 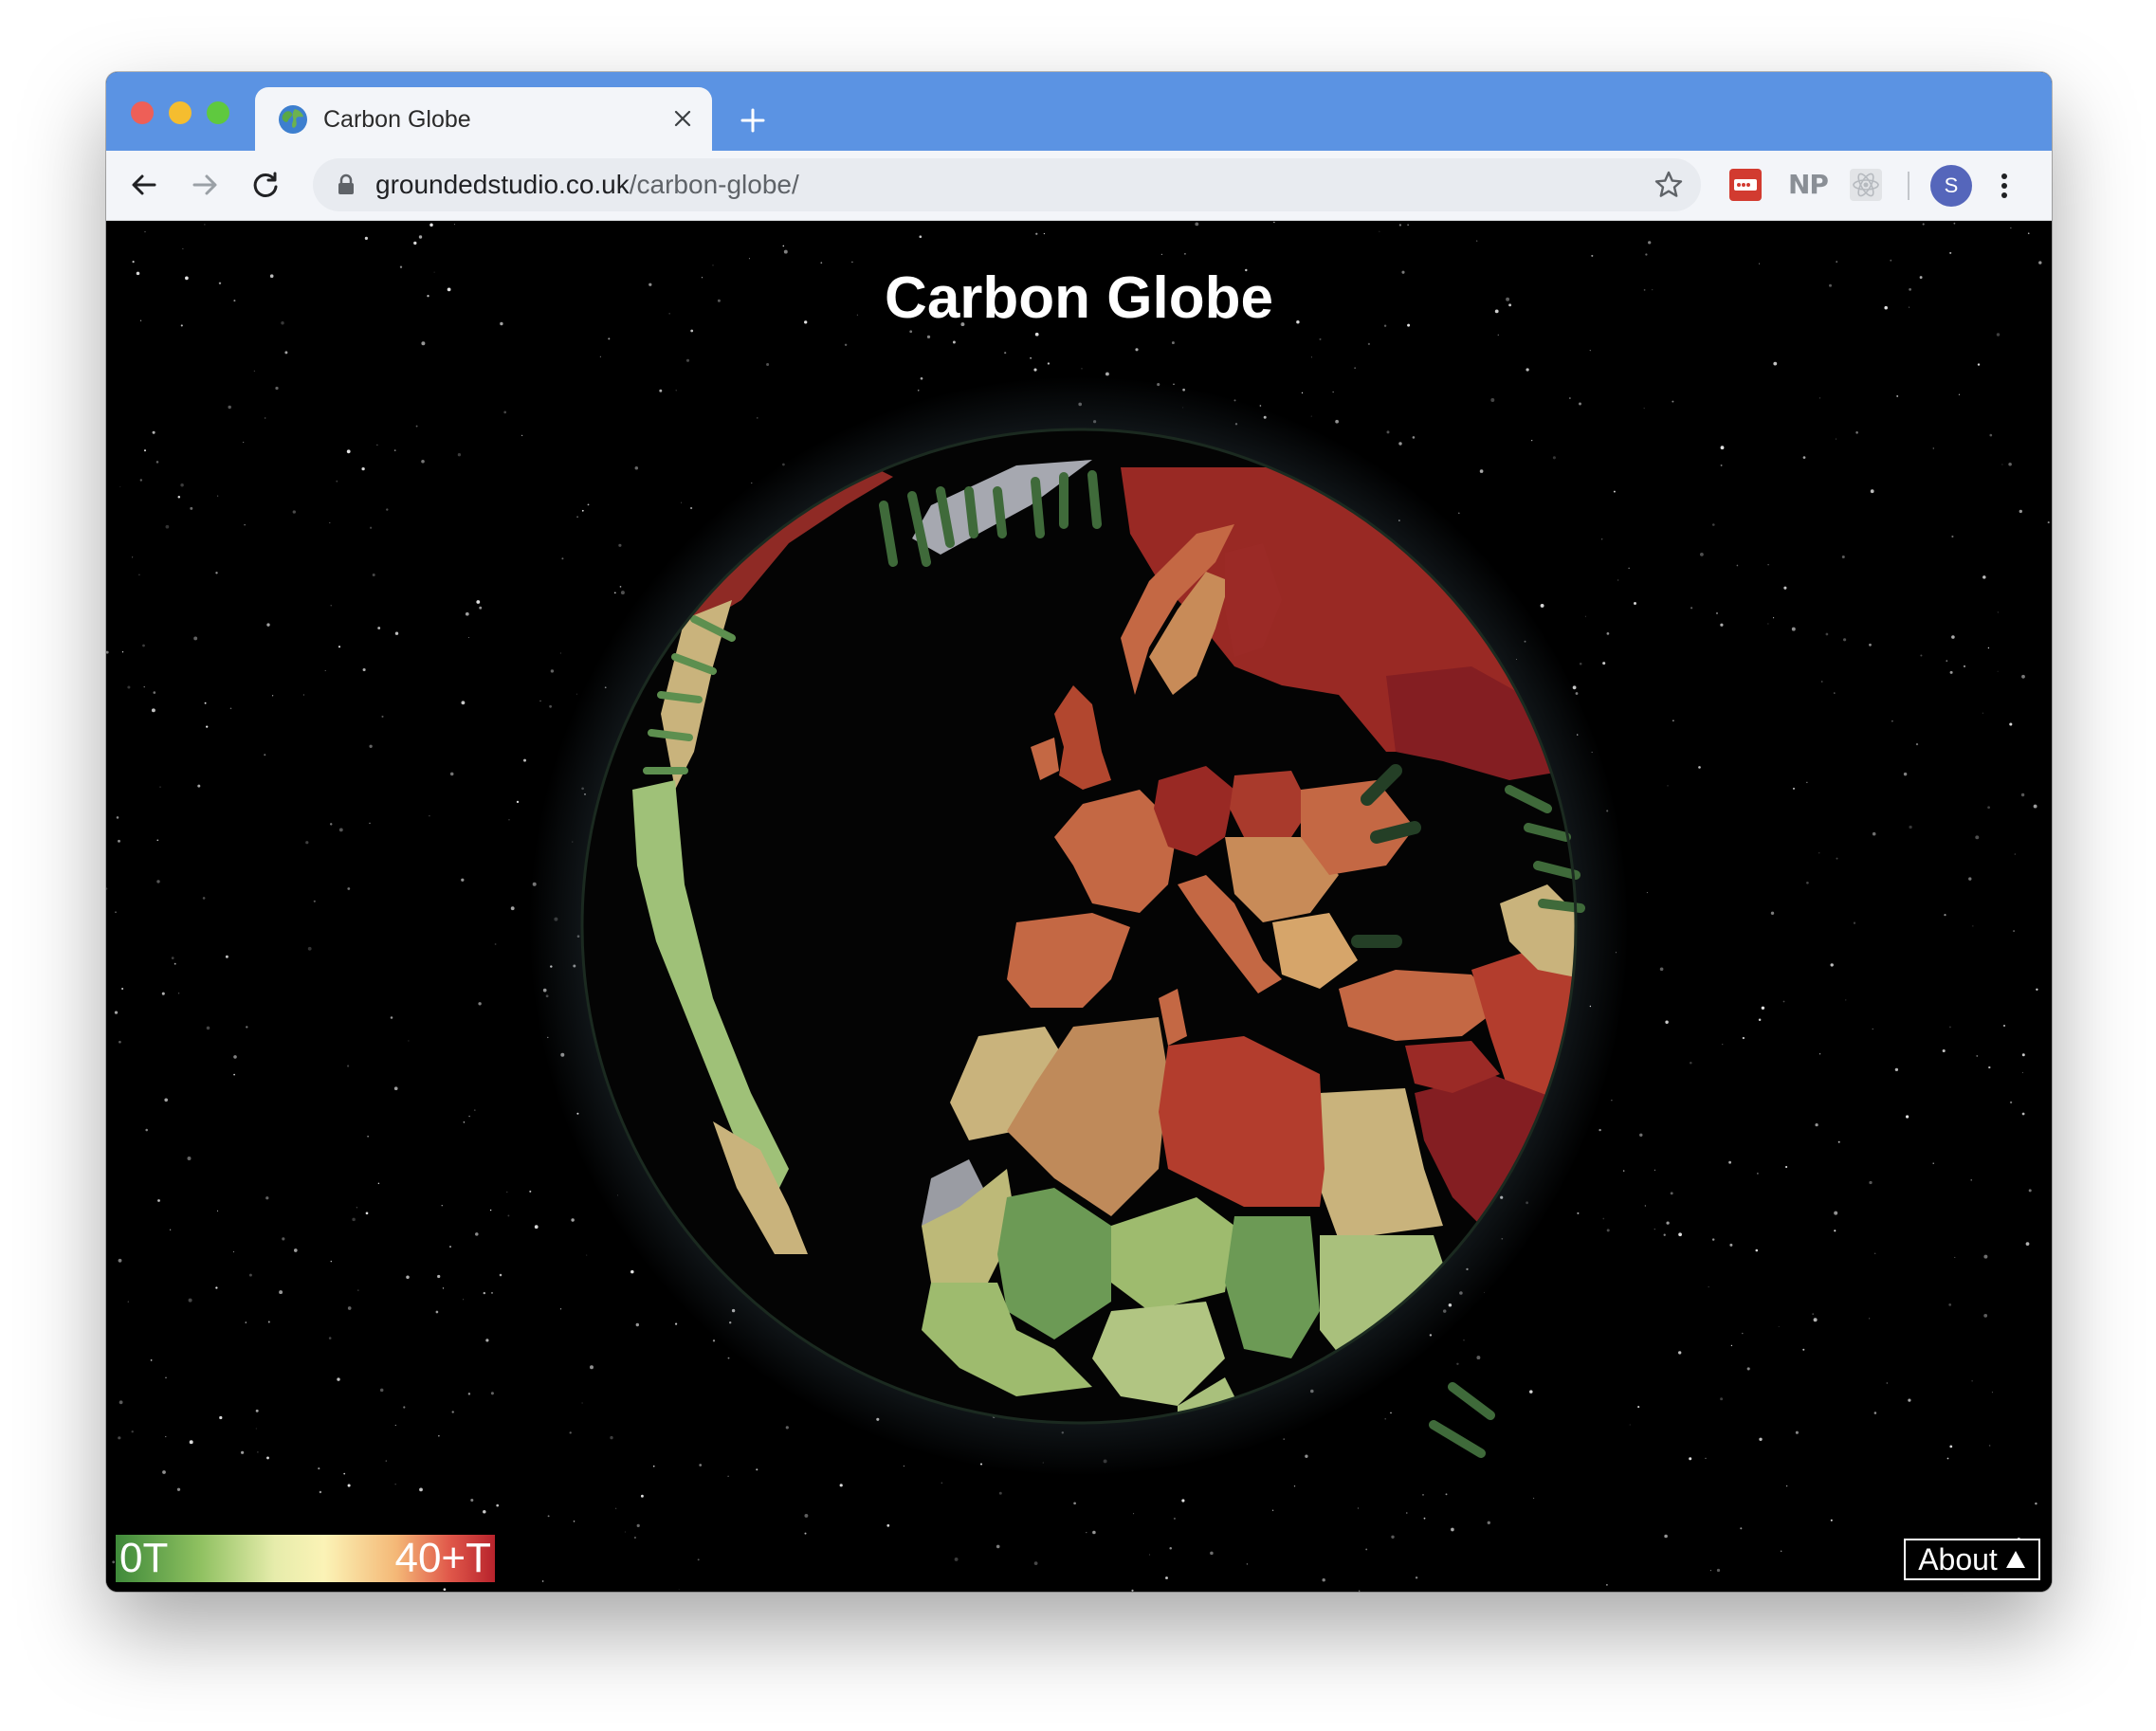 I want to click on close-icon, so click(x=682, y=118).